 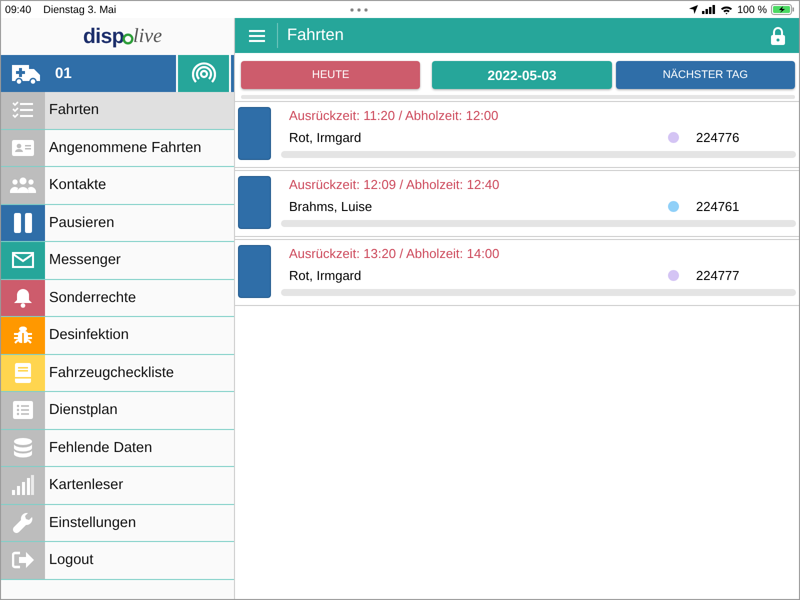 I want to click on logo-text: live, so click(x=147, y=36).